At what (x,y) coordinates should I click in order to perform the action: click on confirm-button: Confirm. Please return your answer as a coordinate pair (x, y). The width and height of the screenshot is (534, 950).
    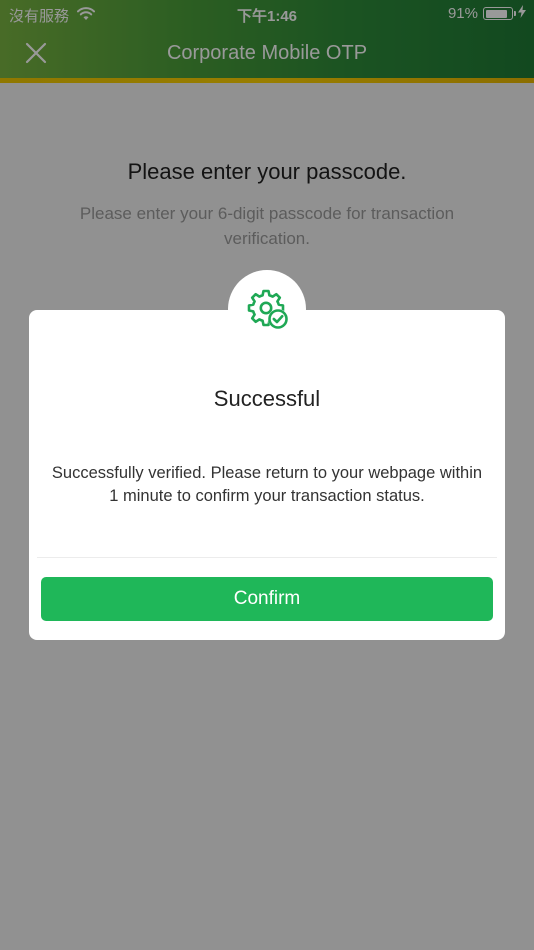
    Looking at the image, I should click on (267, 599).